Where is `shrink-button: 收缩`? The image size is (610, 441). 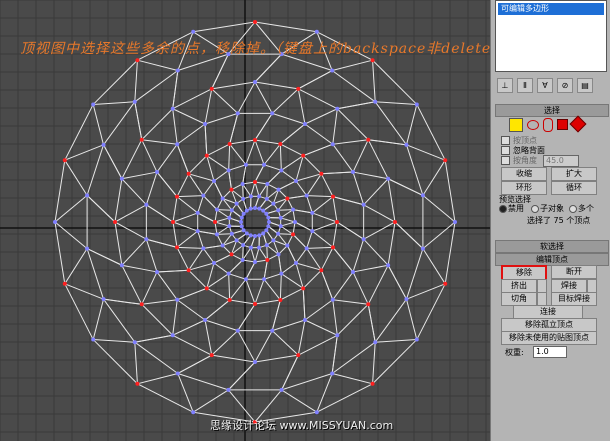 shrink-button: 收缩 is located at coordinates (524, 174).